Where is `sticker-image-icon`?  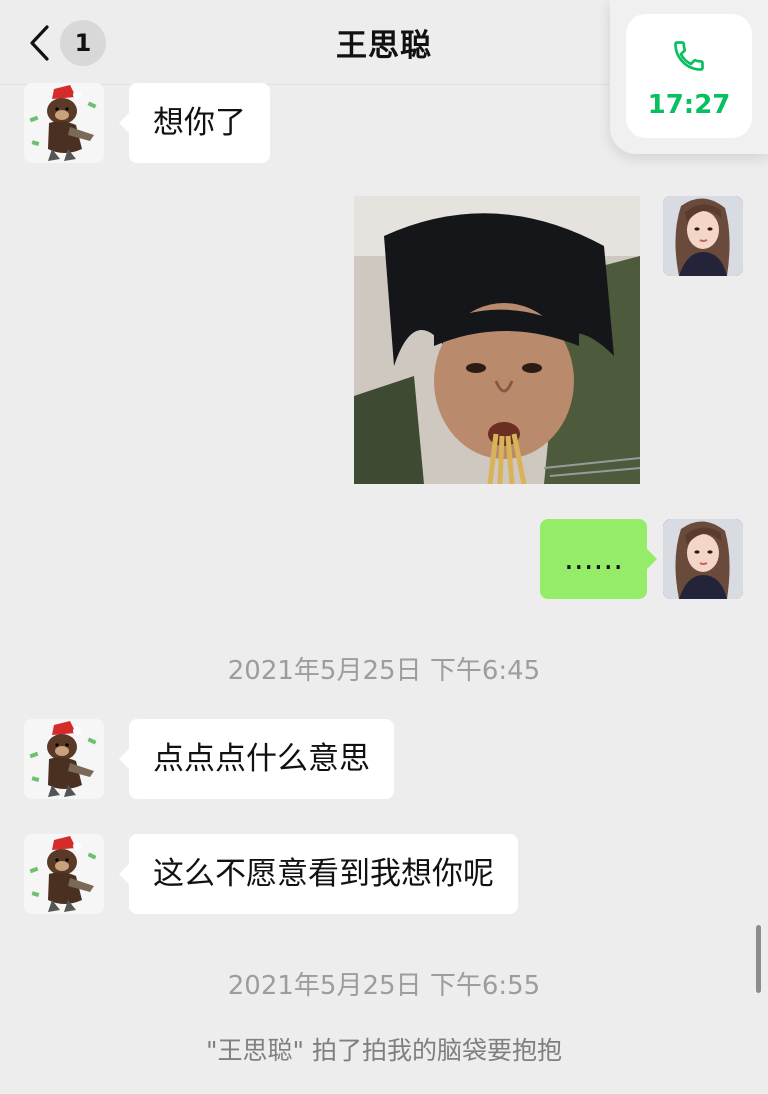 sticker-image-icon is located at coordinates (497, 340).